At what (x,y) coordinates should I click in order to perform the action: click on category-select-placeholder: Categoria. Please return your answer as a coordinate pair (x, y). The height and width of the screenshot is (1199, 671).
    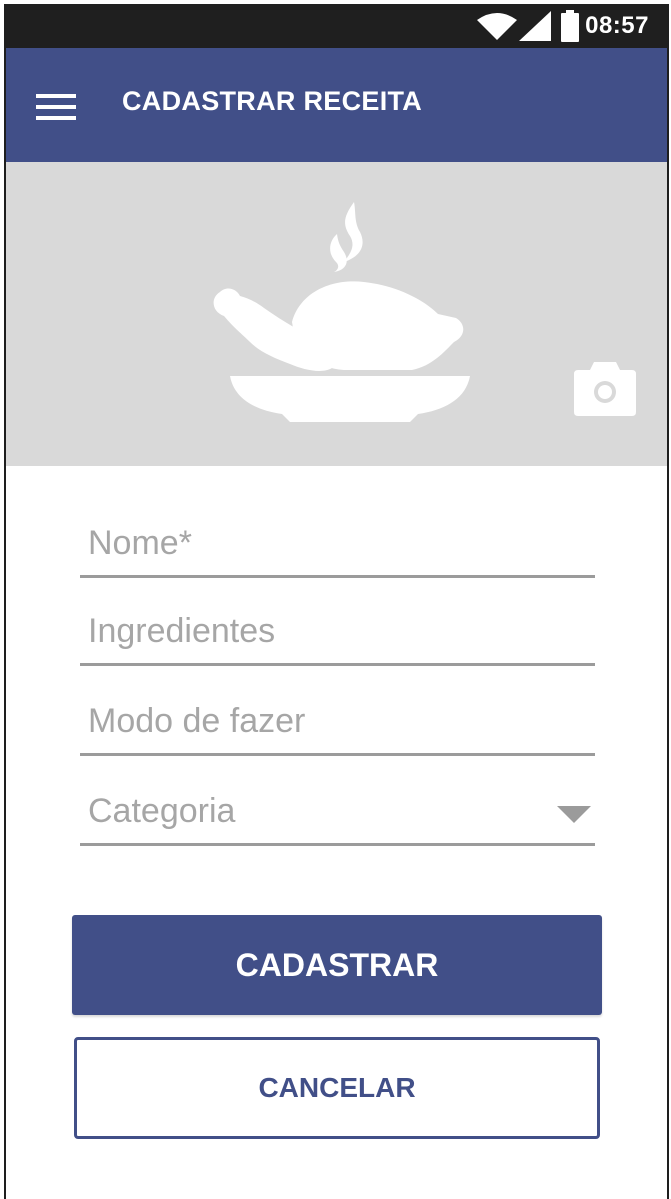
    Looking at the image, I should click on (162, 811).